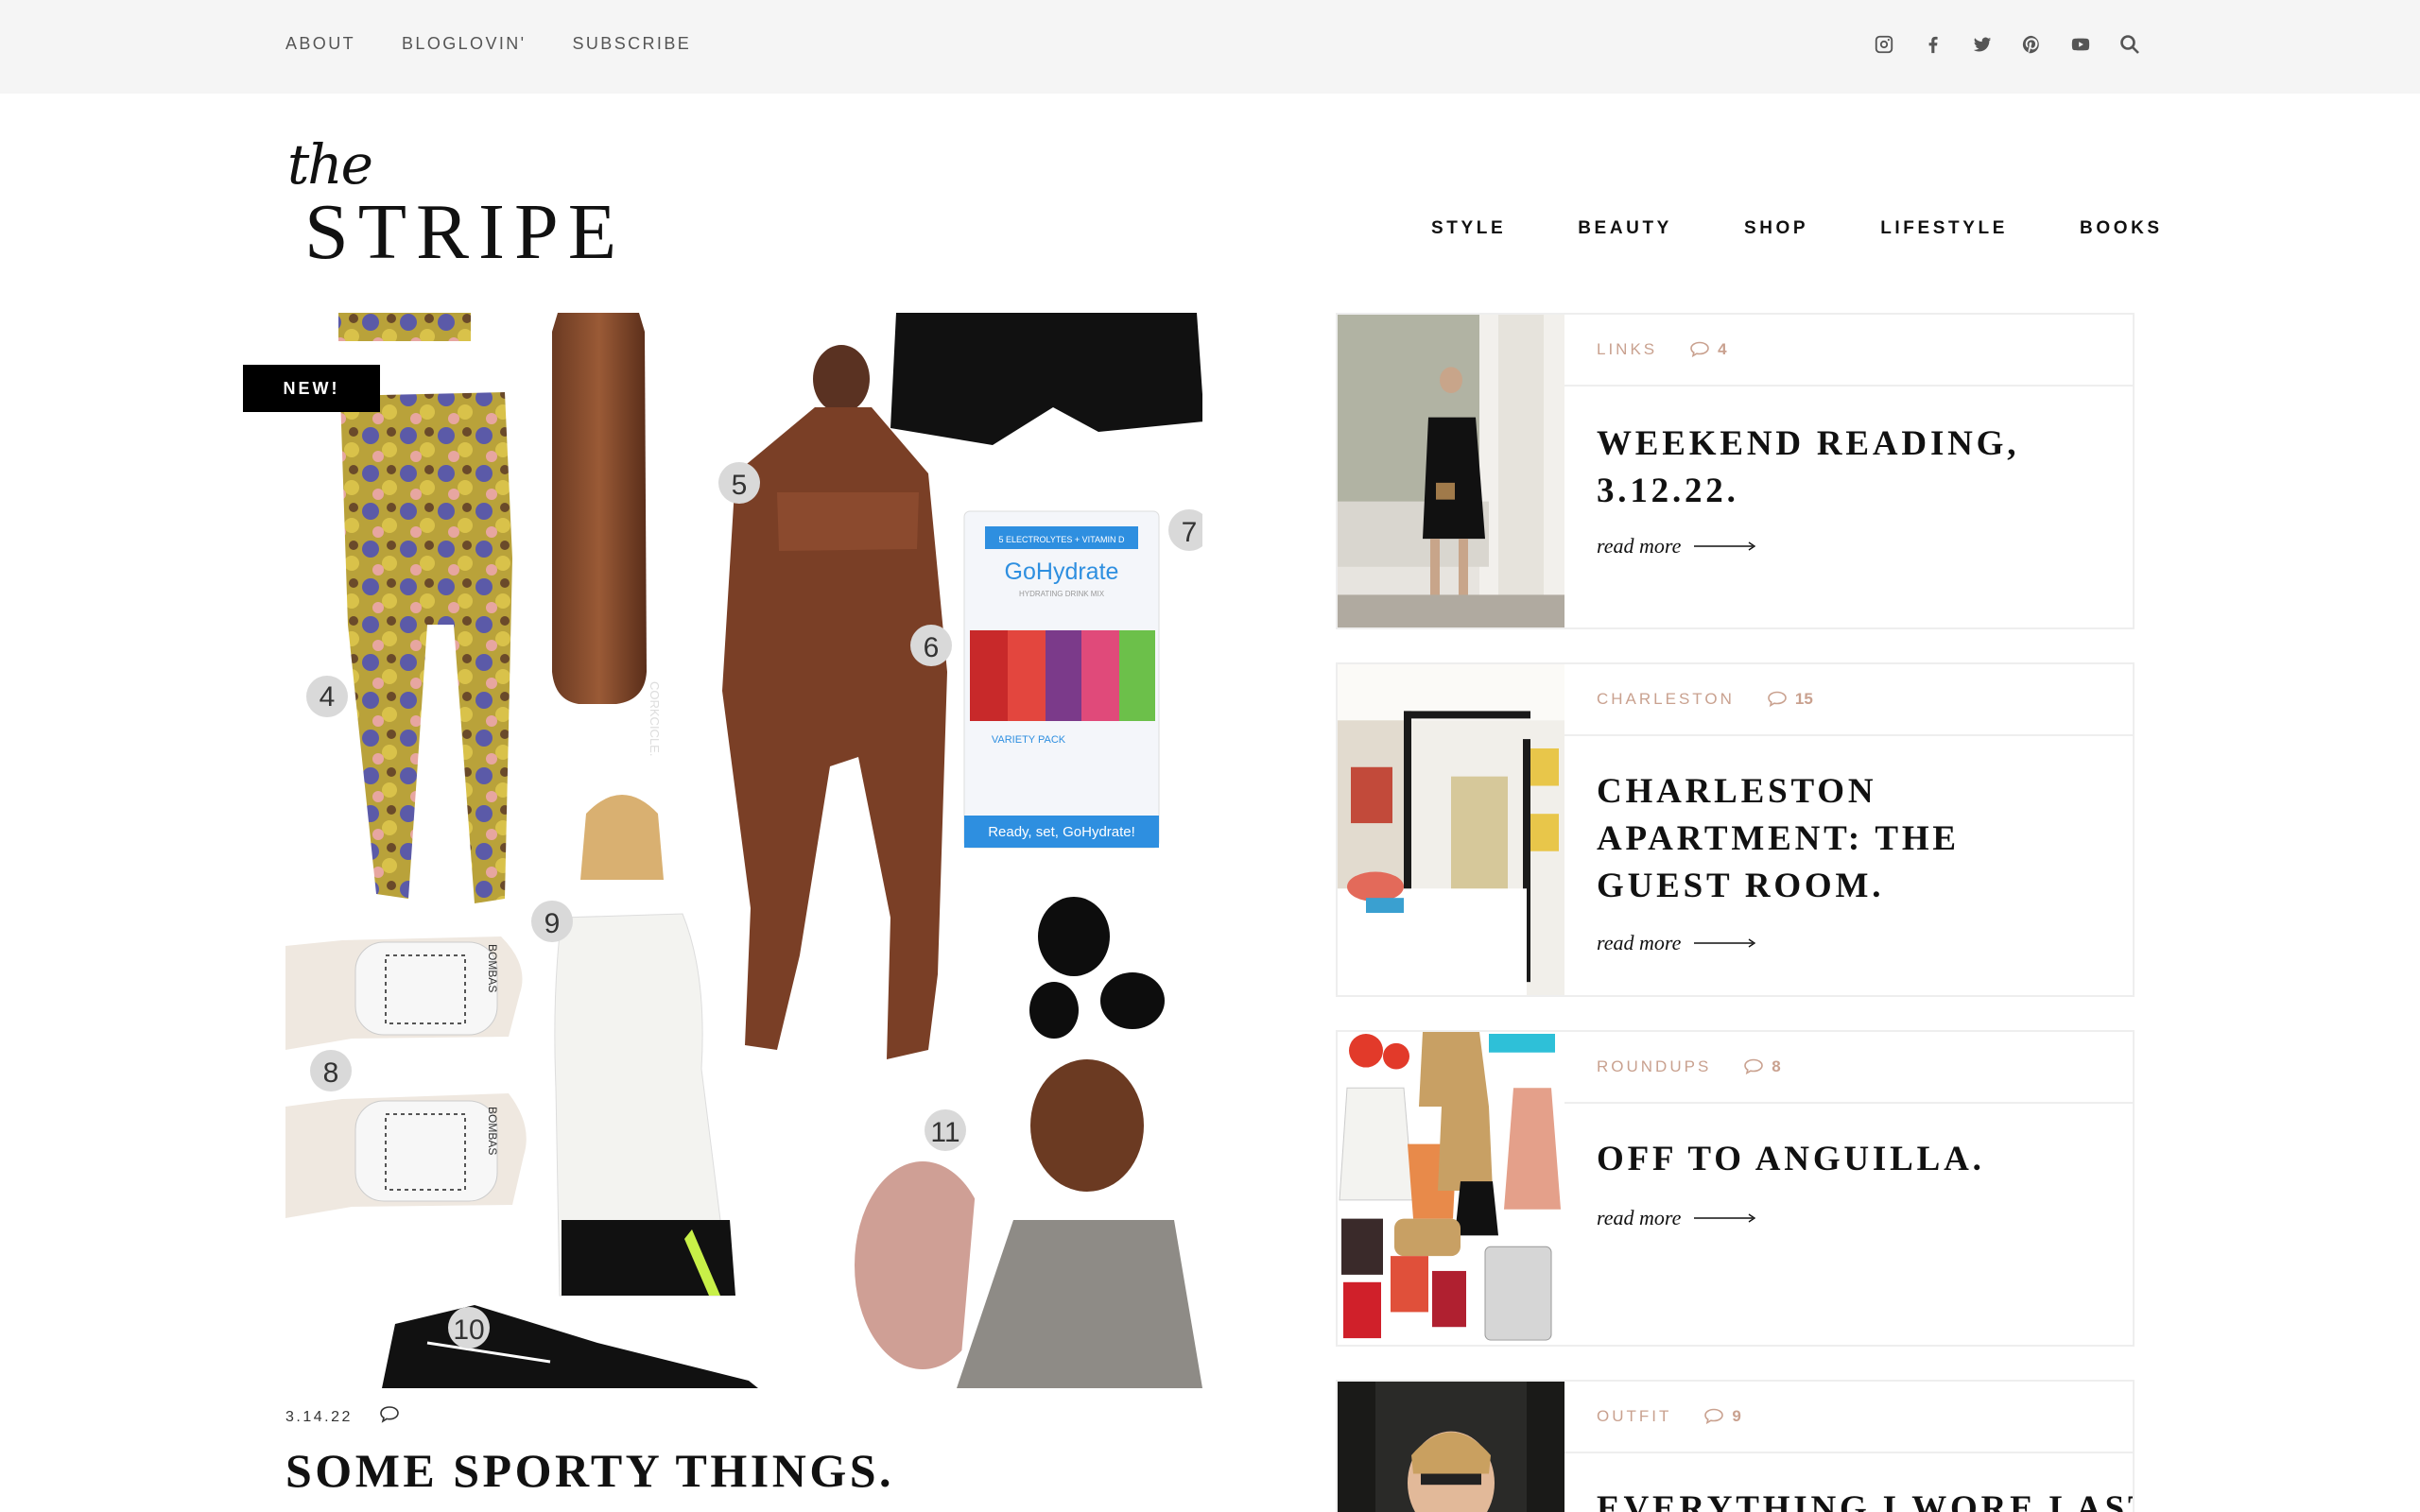 The image size is (2420, 1512). What do you see at coordinates (1210, 47) in the screenshot?
I see `top-bar: ABOUT BLOGLOVIN' SUBSCRIBE` at bounding box center [1210, 47].